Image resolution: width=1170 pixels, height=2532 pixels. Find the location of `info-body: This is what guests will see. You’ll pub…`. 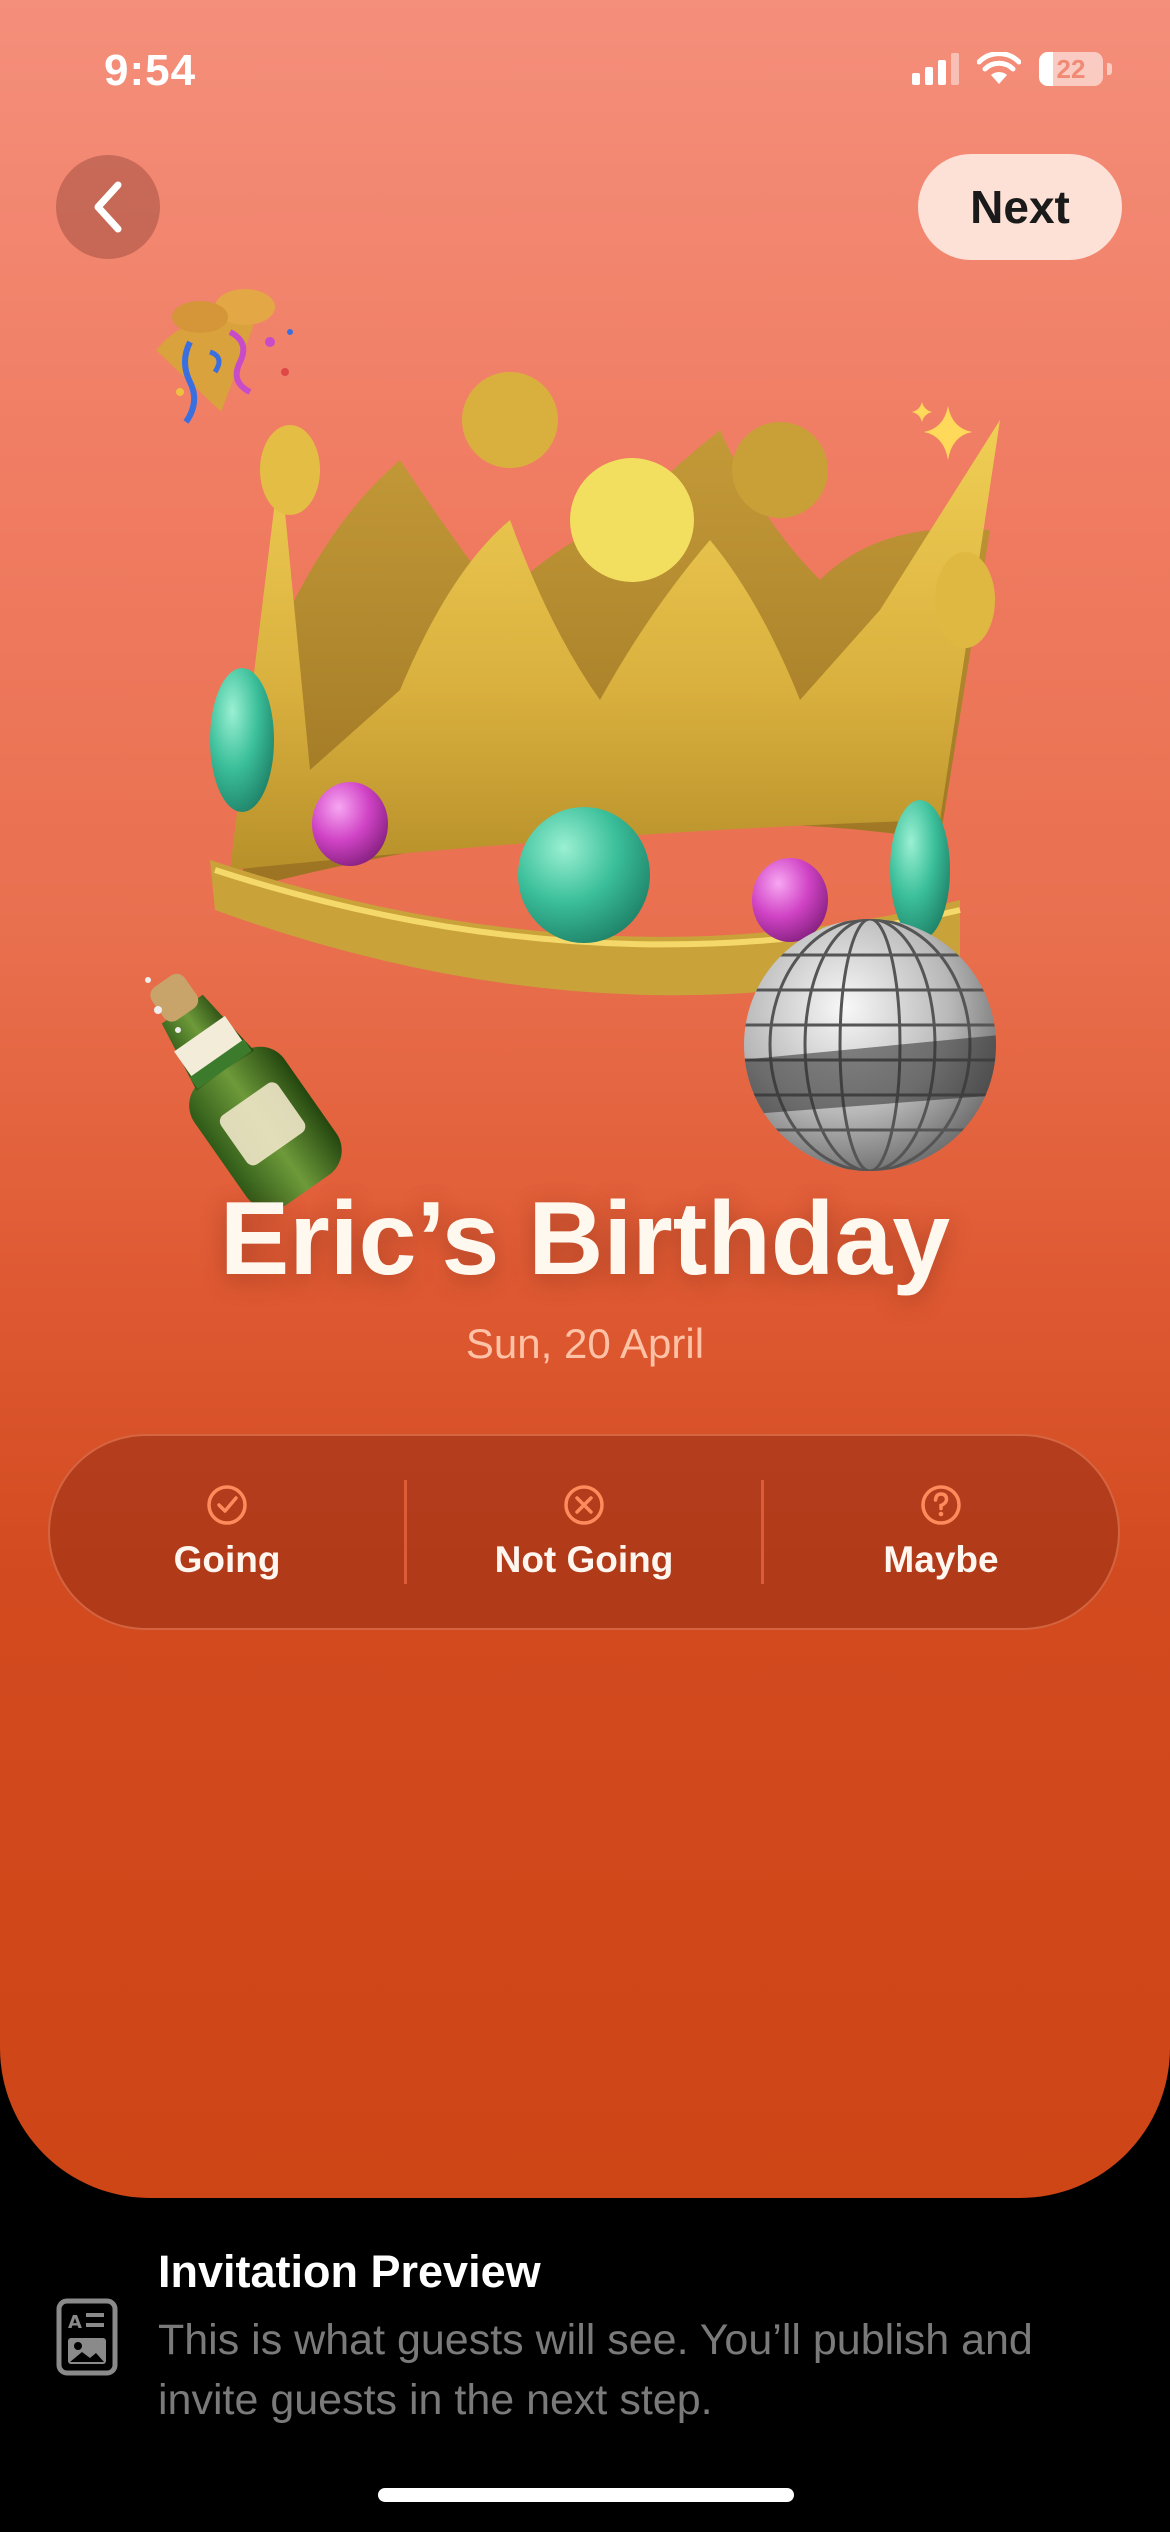

info-body: This is what guests will see. You’ll pub… is located at coordinates (595, 2370).